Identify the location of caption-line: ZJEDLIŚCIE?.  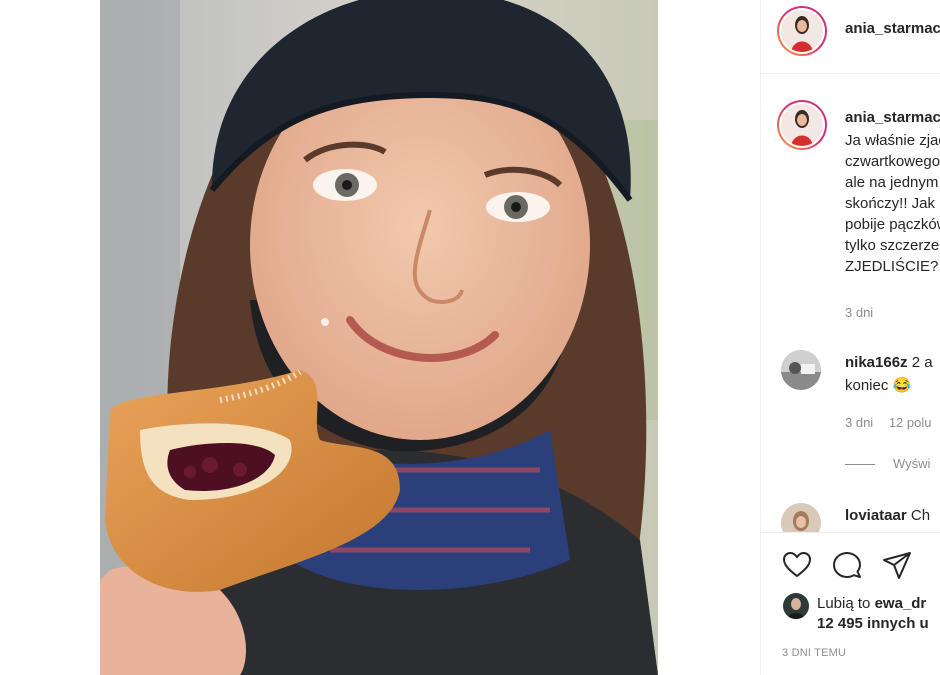
(892, 266).